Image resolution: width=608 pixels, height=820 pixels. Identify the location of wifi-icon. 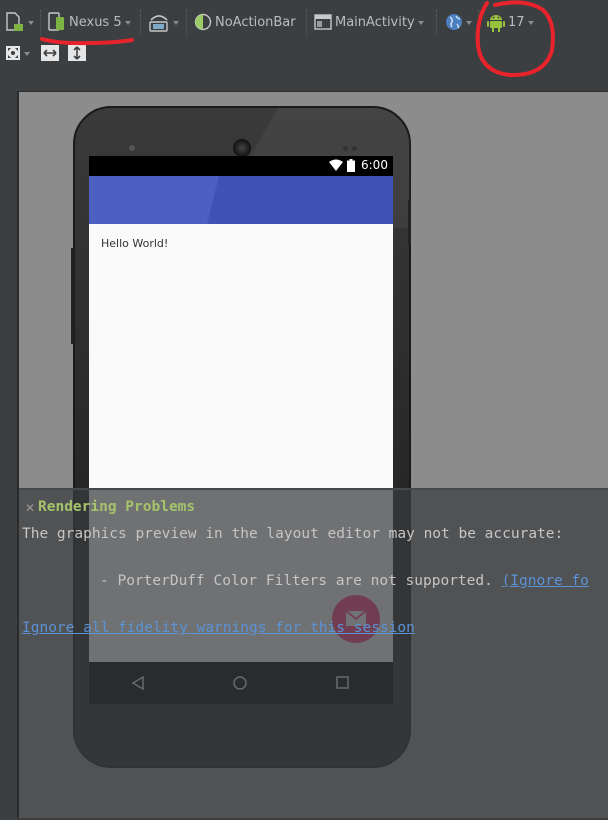
(336, 165).